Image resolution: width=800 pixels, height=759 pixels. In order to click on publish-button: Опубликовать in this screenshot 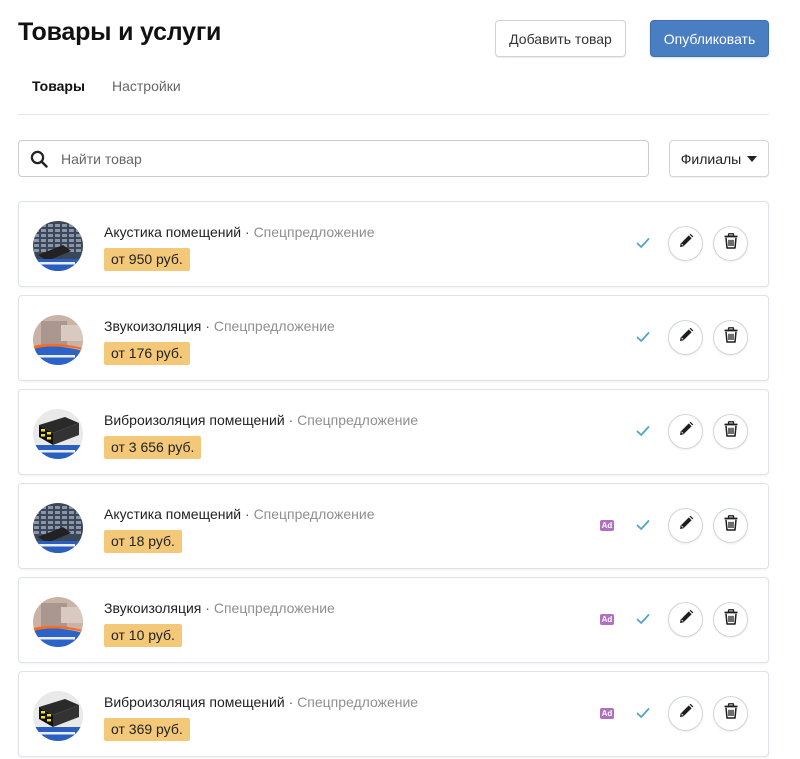, I will do `click(709, 38)`.